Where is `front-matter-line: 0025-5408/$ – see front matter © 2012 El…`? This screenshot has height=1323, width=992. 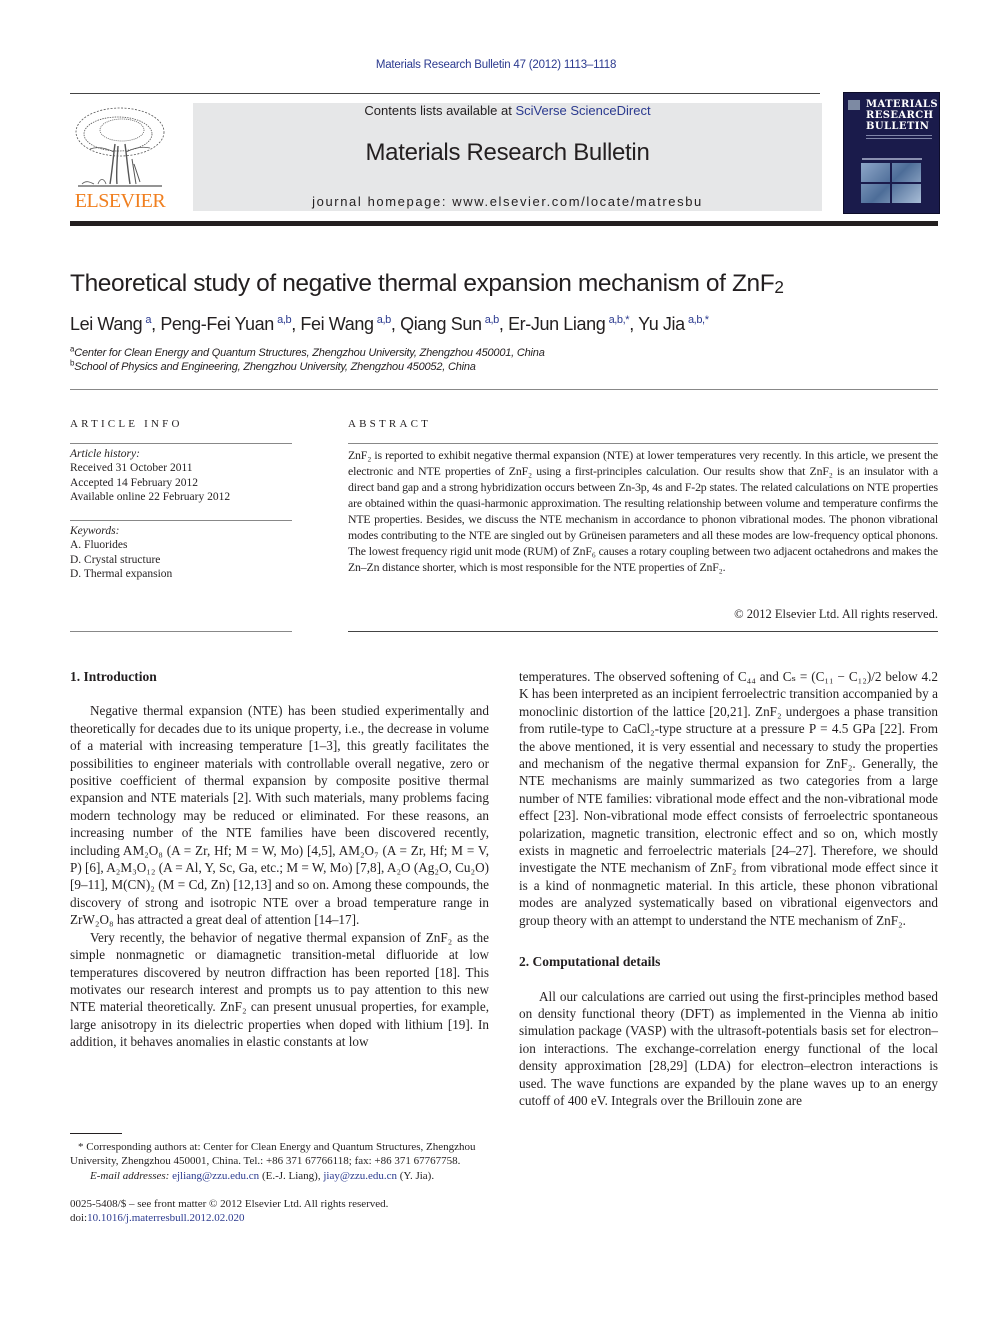 front-matter-line: 0025-5408/$ – see front matter © 2012 El… is located at coordinates (229, 1203).